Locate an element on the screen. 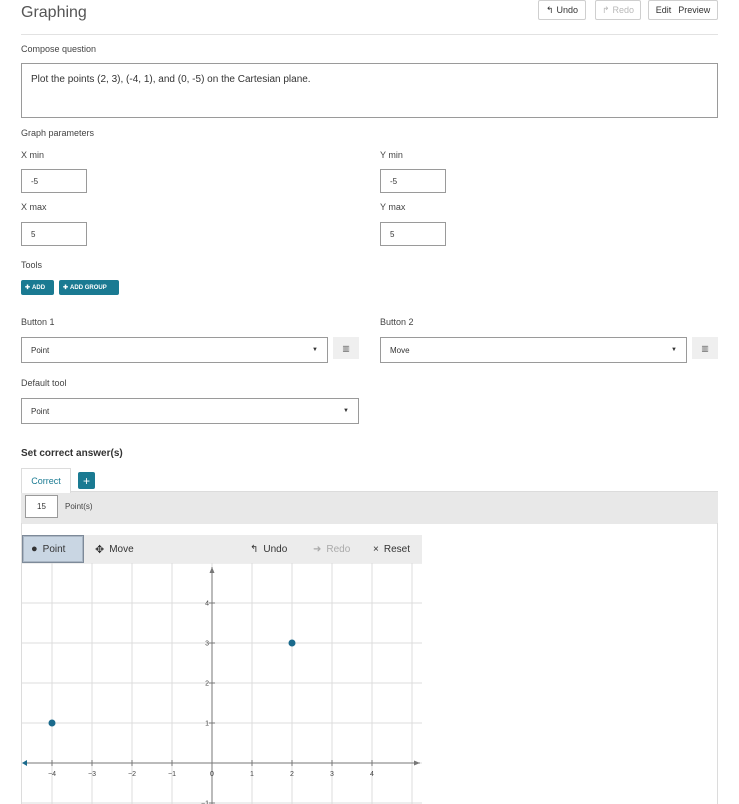 The width and height of the screenshot is (739, 804). add-button: ✚ ADD is located at coordinates (37, 287).